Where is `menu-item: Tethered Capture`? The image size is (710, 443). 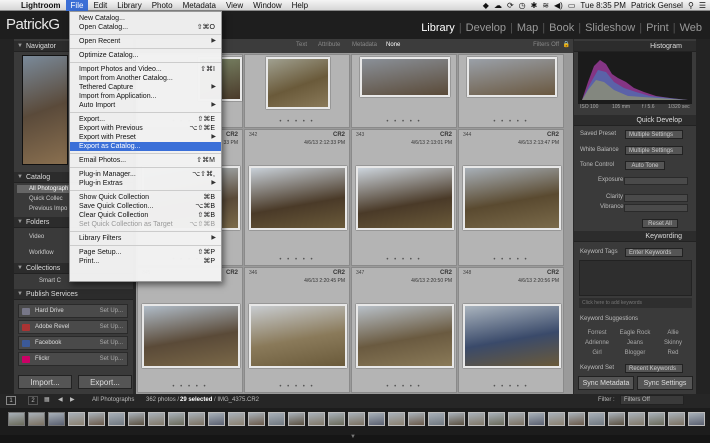 menu-item: Tethered Capture is located at coordinates (106, 87).